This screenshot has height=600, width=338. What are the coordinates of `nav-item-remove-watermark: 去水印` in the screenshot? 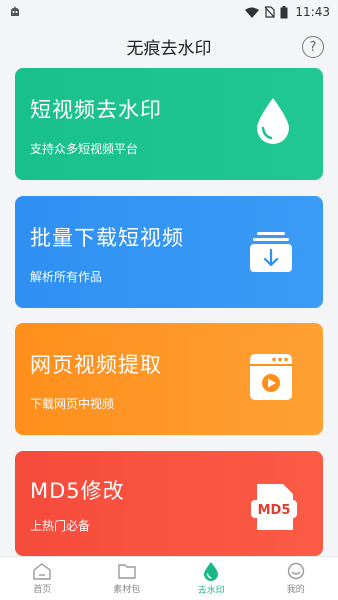 It's located at (211, 578).